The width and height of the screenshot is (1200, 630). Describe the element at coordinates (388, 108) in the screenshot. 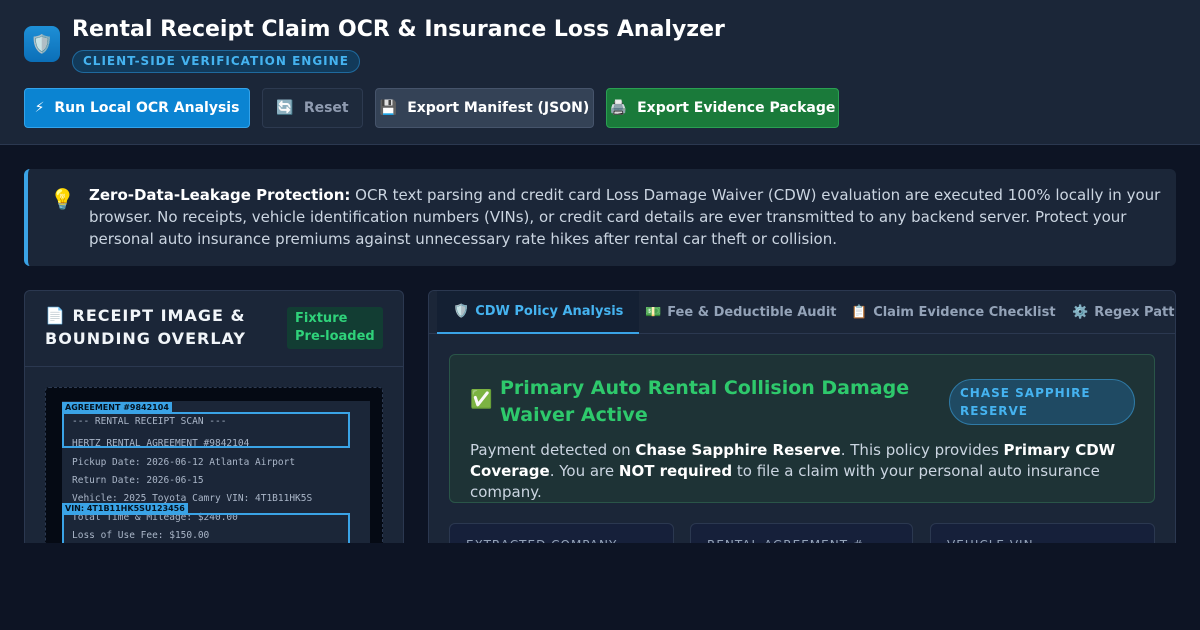

I see `floppy-disk-icon: 💾` at that location.